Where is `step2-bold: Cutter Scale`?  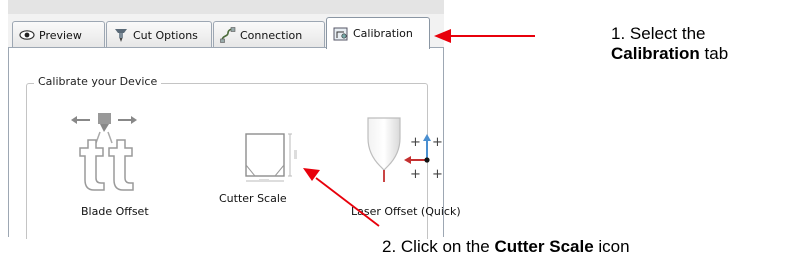
step2-bold: Cutter Scale is located at coordinates (544, 246).